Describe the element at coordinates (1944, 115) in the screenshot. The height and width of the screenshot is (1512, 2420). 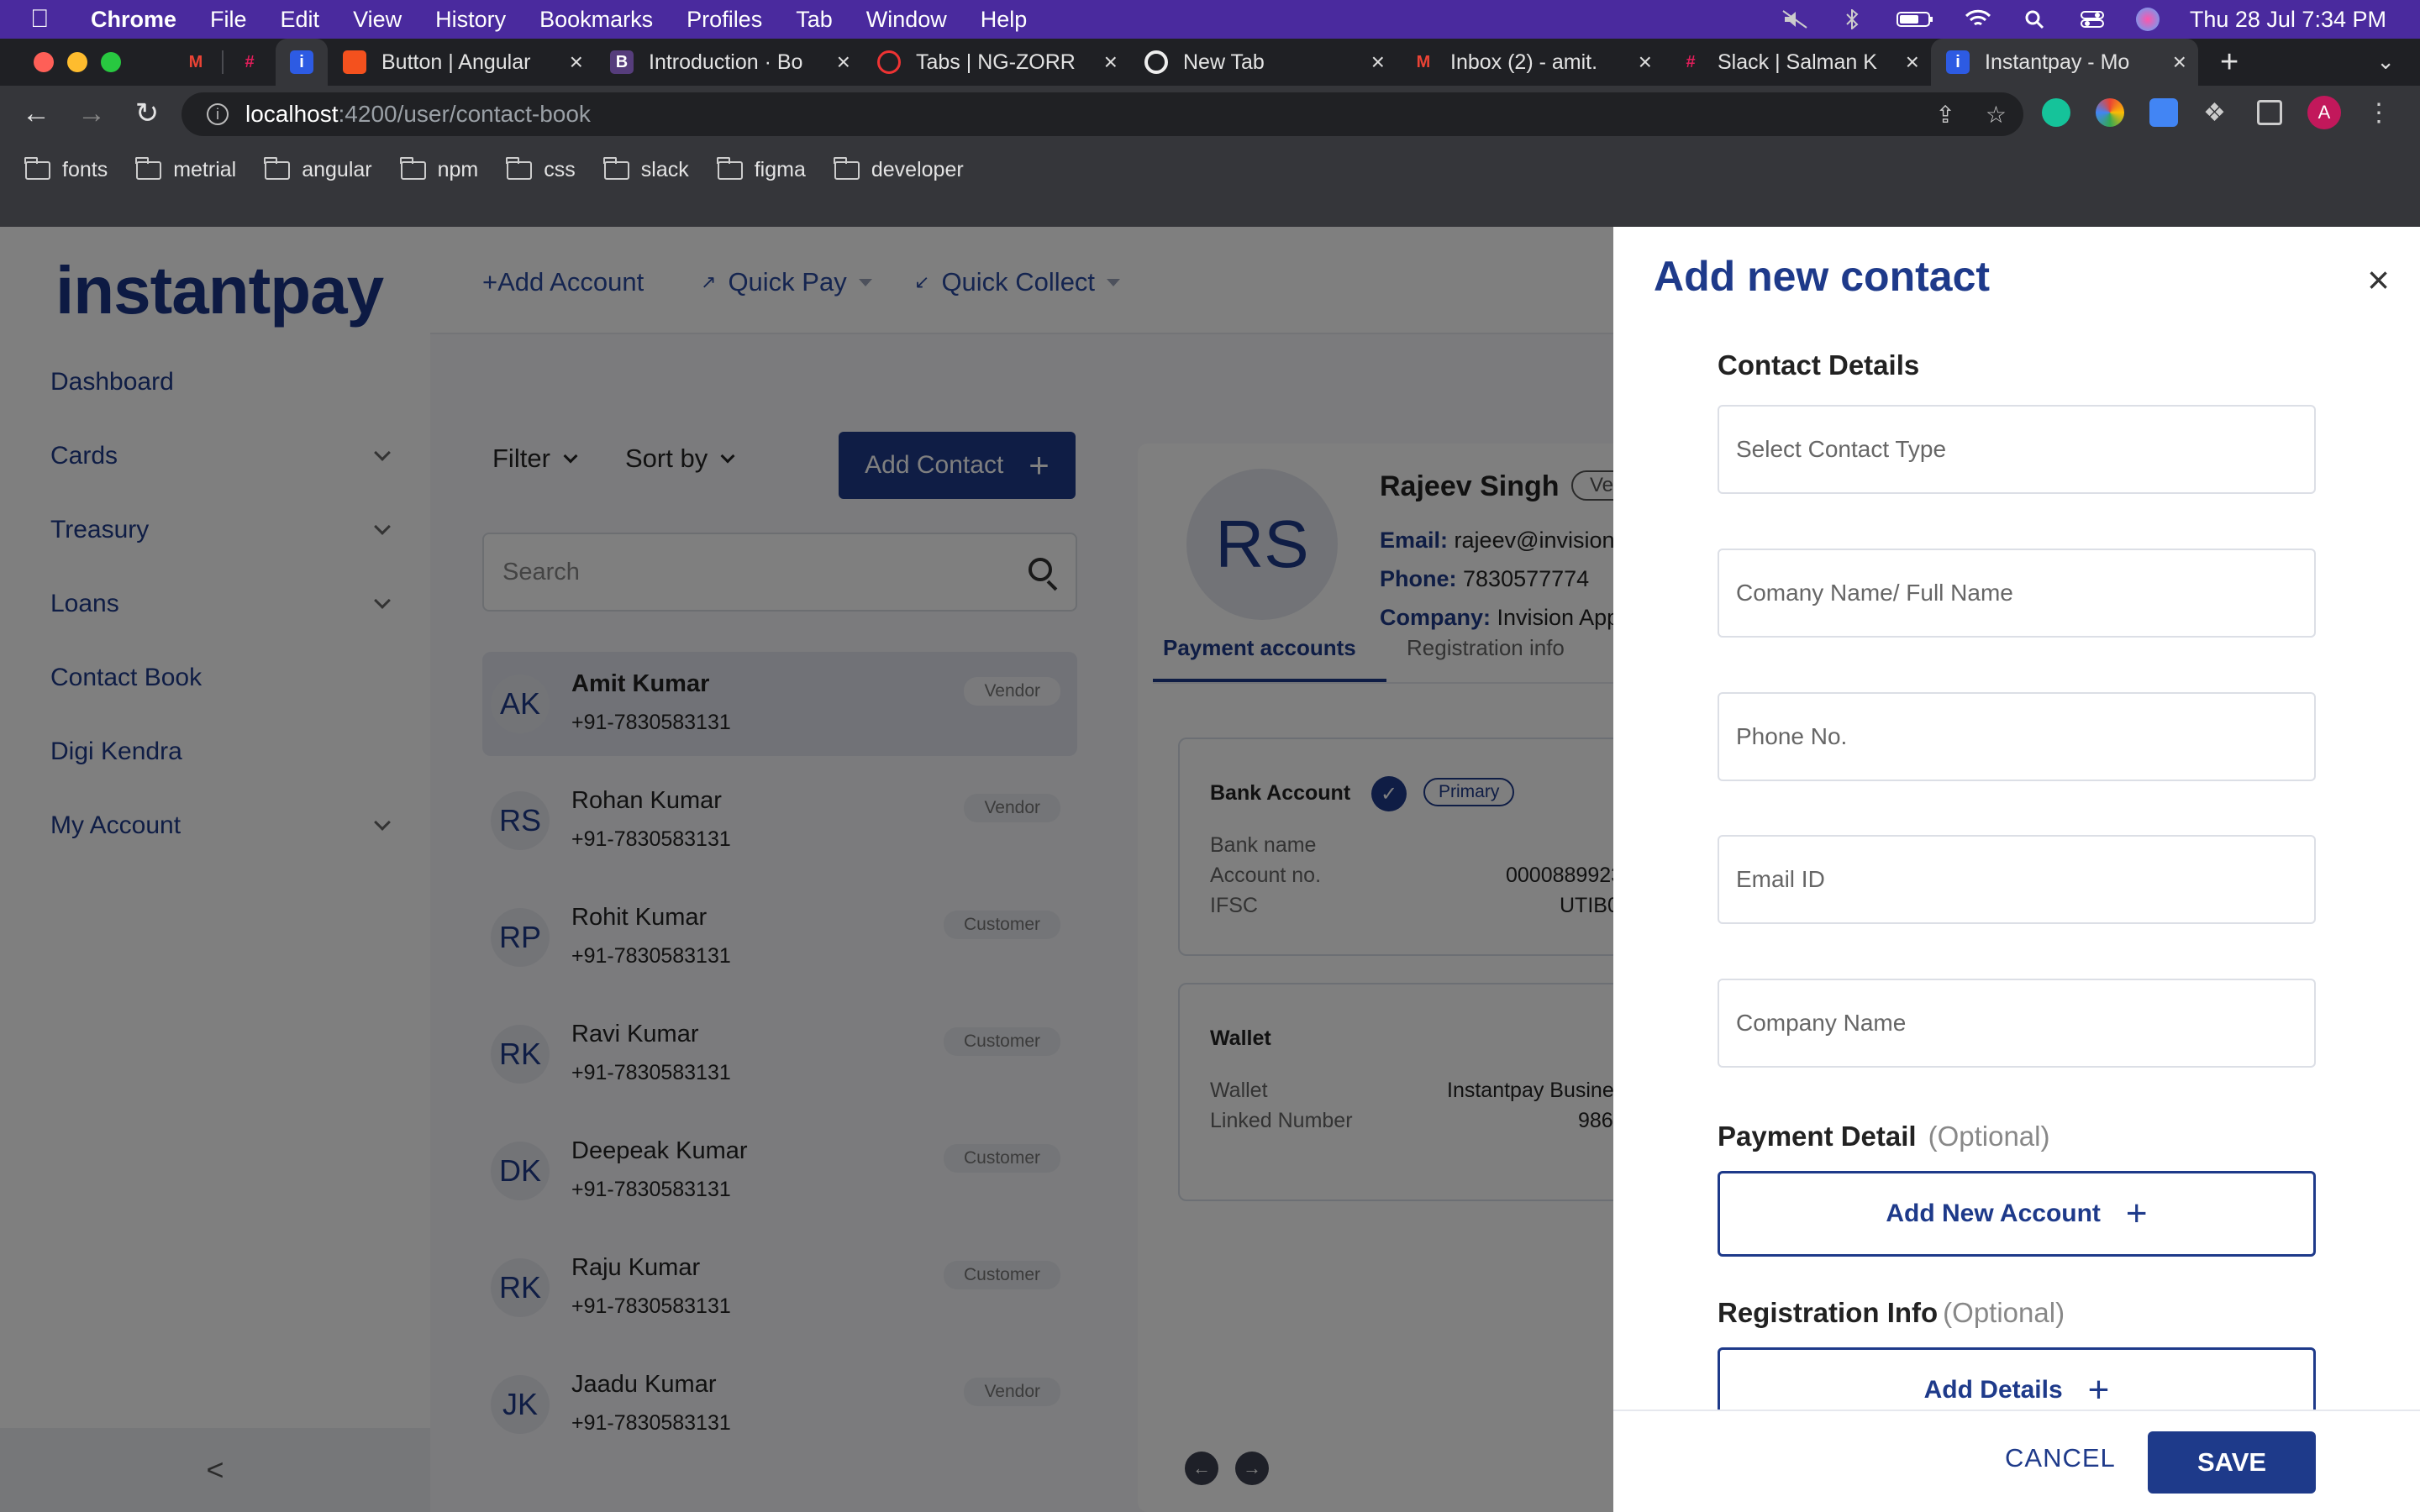
I see `share-icon: ⇪` at that location.